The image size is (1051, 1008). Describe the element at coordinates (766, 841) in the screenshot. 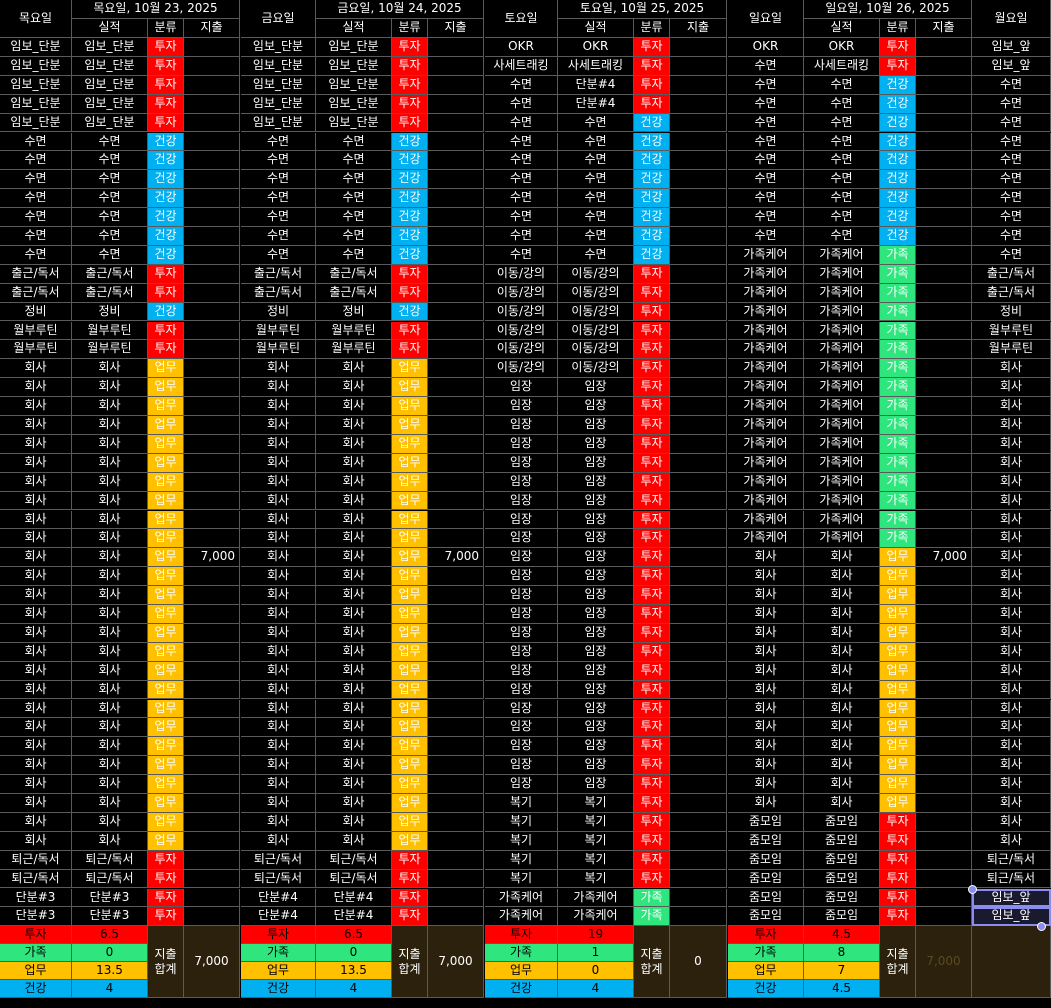

I see `plan-cell: 줌모임` at that location.